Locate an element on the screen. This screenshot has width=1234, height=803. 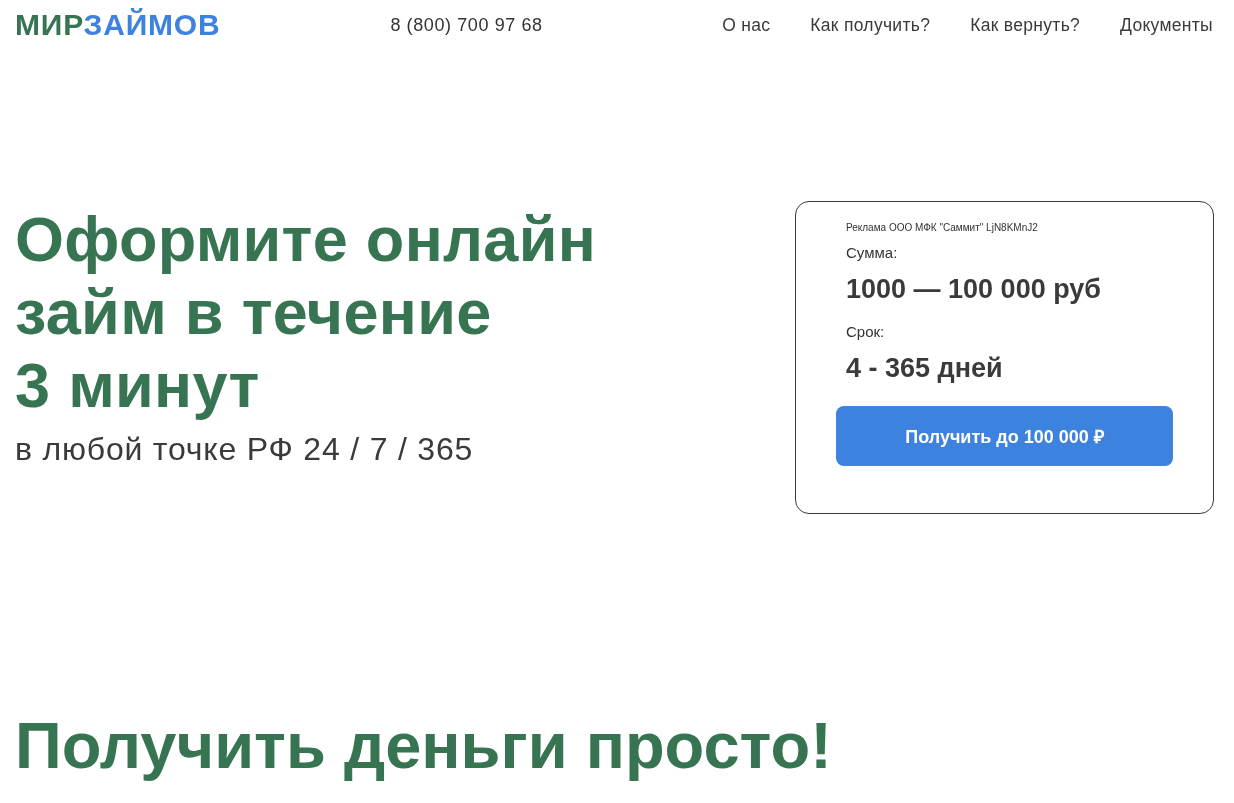
nav-link: Документы is located at coordinates (1166, 25).